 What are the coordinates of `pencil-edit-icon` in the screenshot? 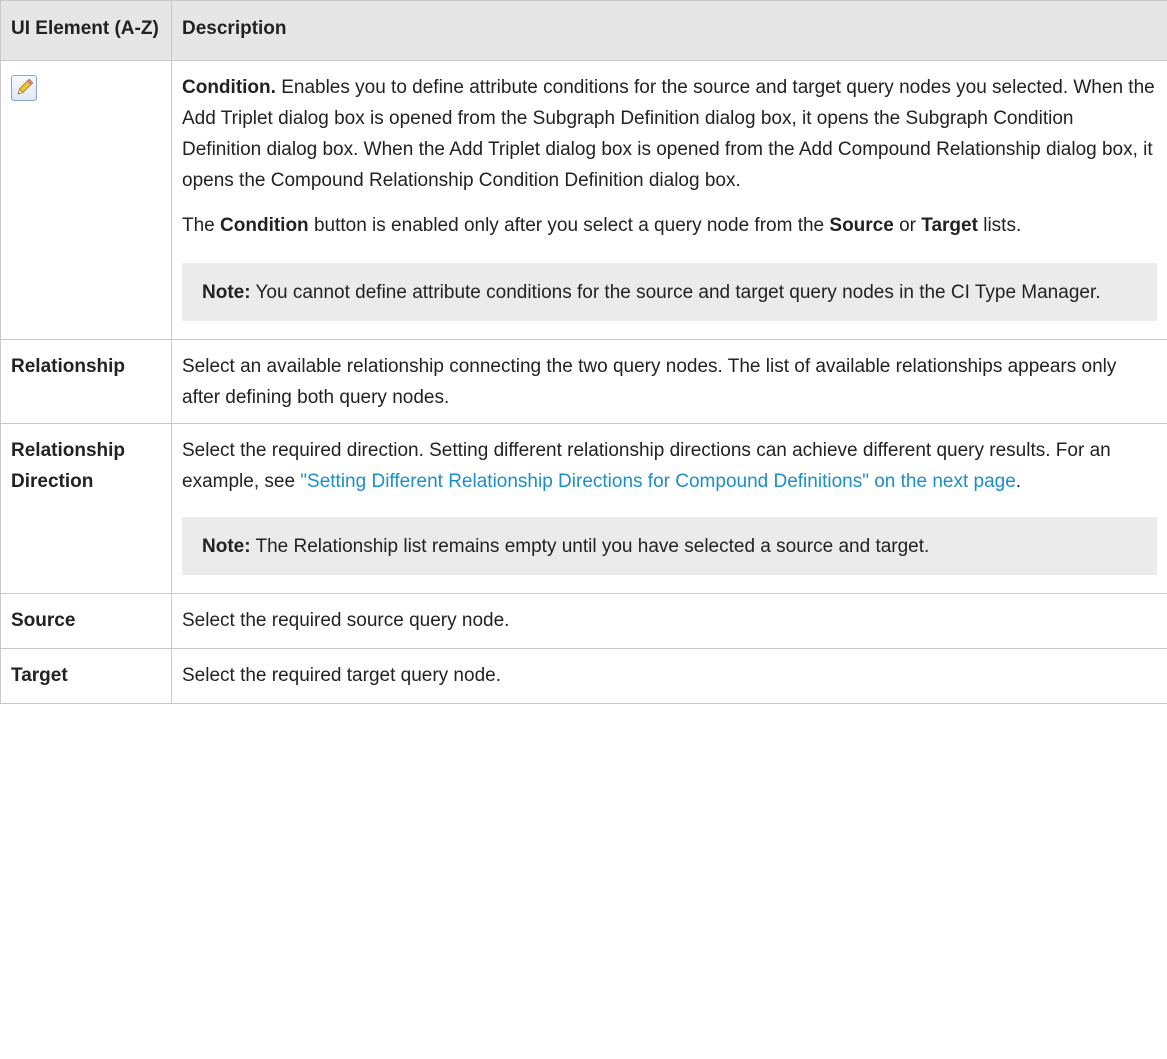 It's located at (24, 88).